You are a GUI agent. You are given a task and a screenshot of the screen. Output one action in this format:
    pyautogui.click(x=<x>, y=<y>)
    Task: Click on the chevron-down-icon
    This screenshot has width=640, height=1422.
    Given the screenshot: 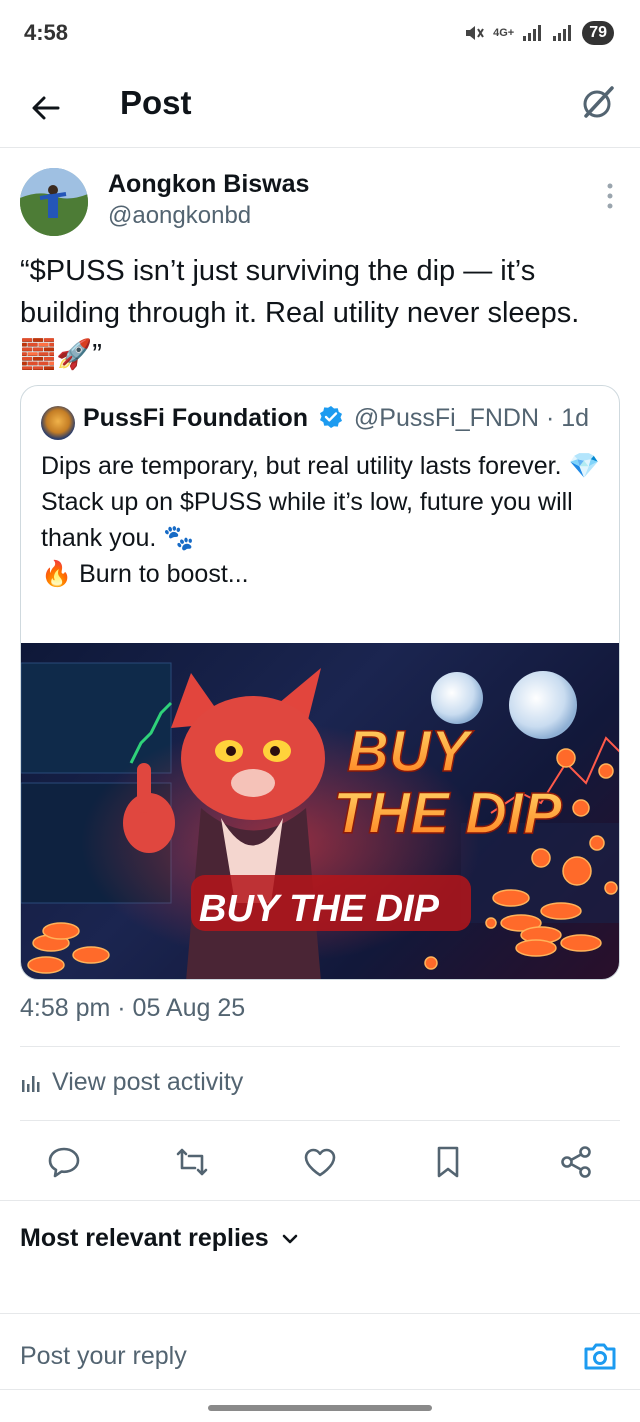 What is the action you would take?
    pyautogui.click(x=290, y=1238)
    